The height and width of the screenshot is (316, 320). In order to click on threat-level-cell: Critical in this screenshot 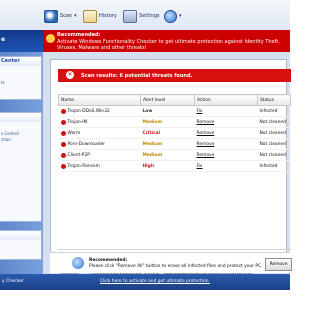, I will do `click(167, 133)`.